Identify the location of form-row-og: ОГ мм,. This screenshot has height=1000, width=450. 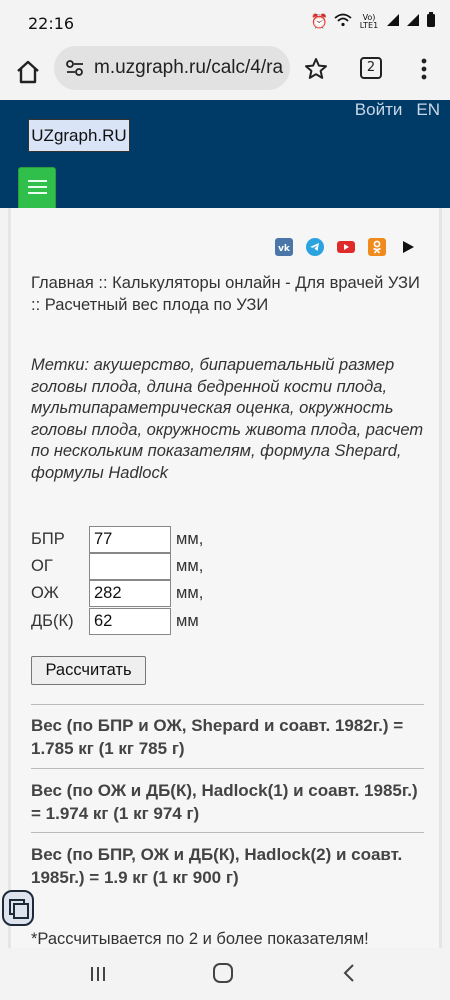
(117, 566).